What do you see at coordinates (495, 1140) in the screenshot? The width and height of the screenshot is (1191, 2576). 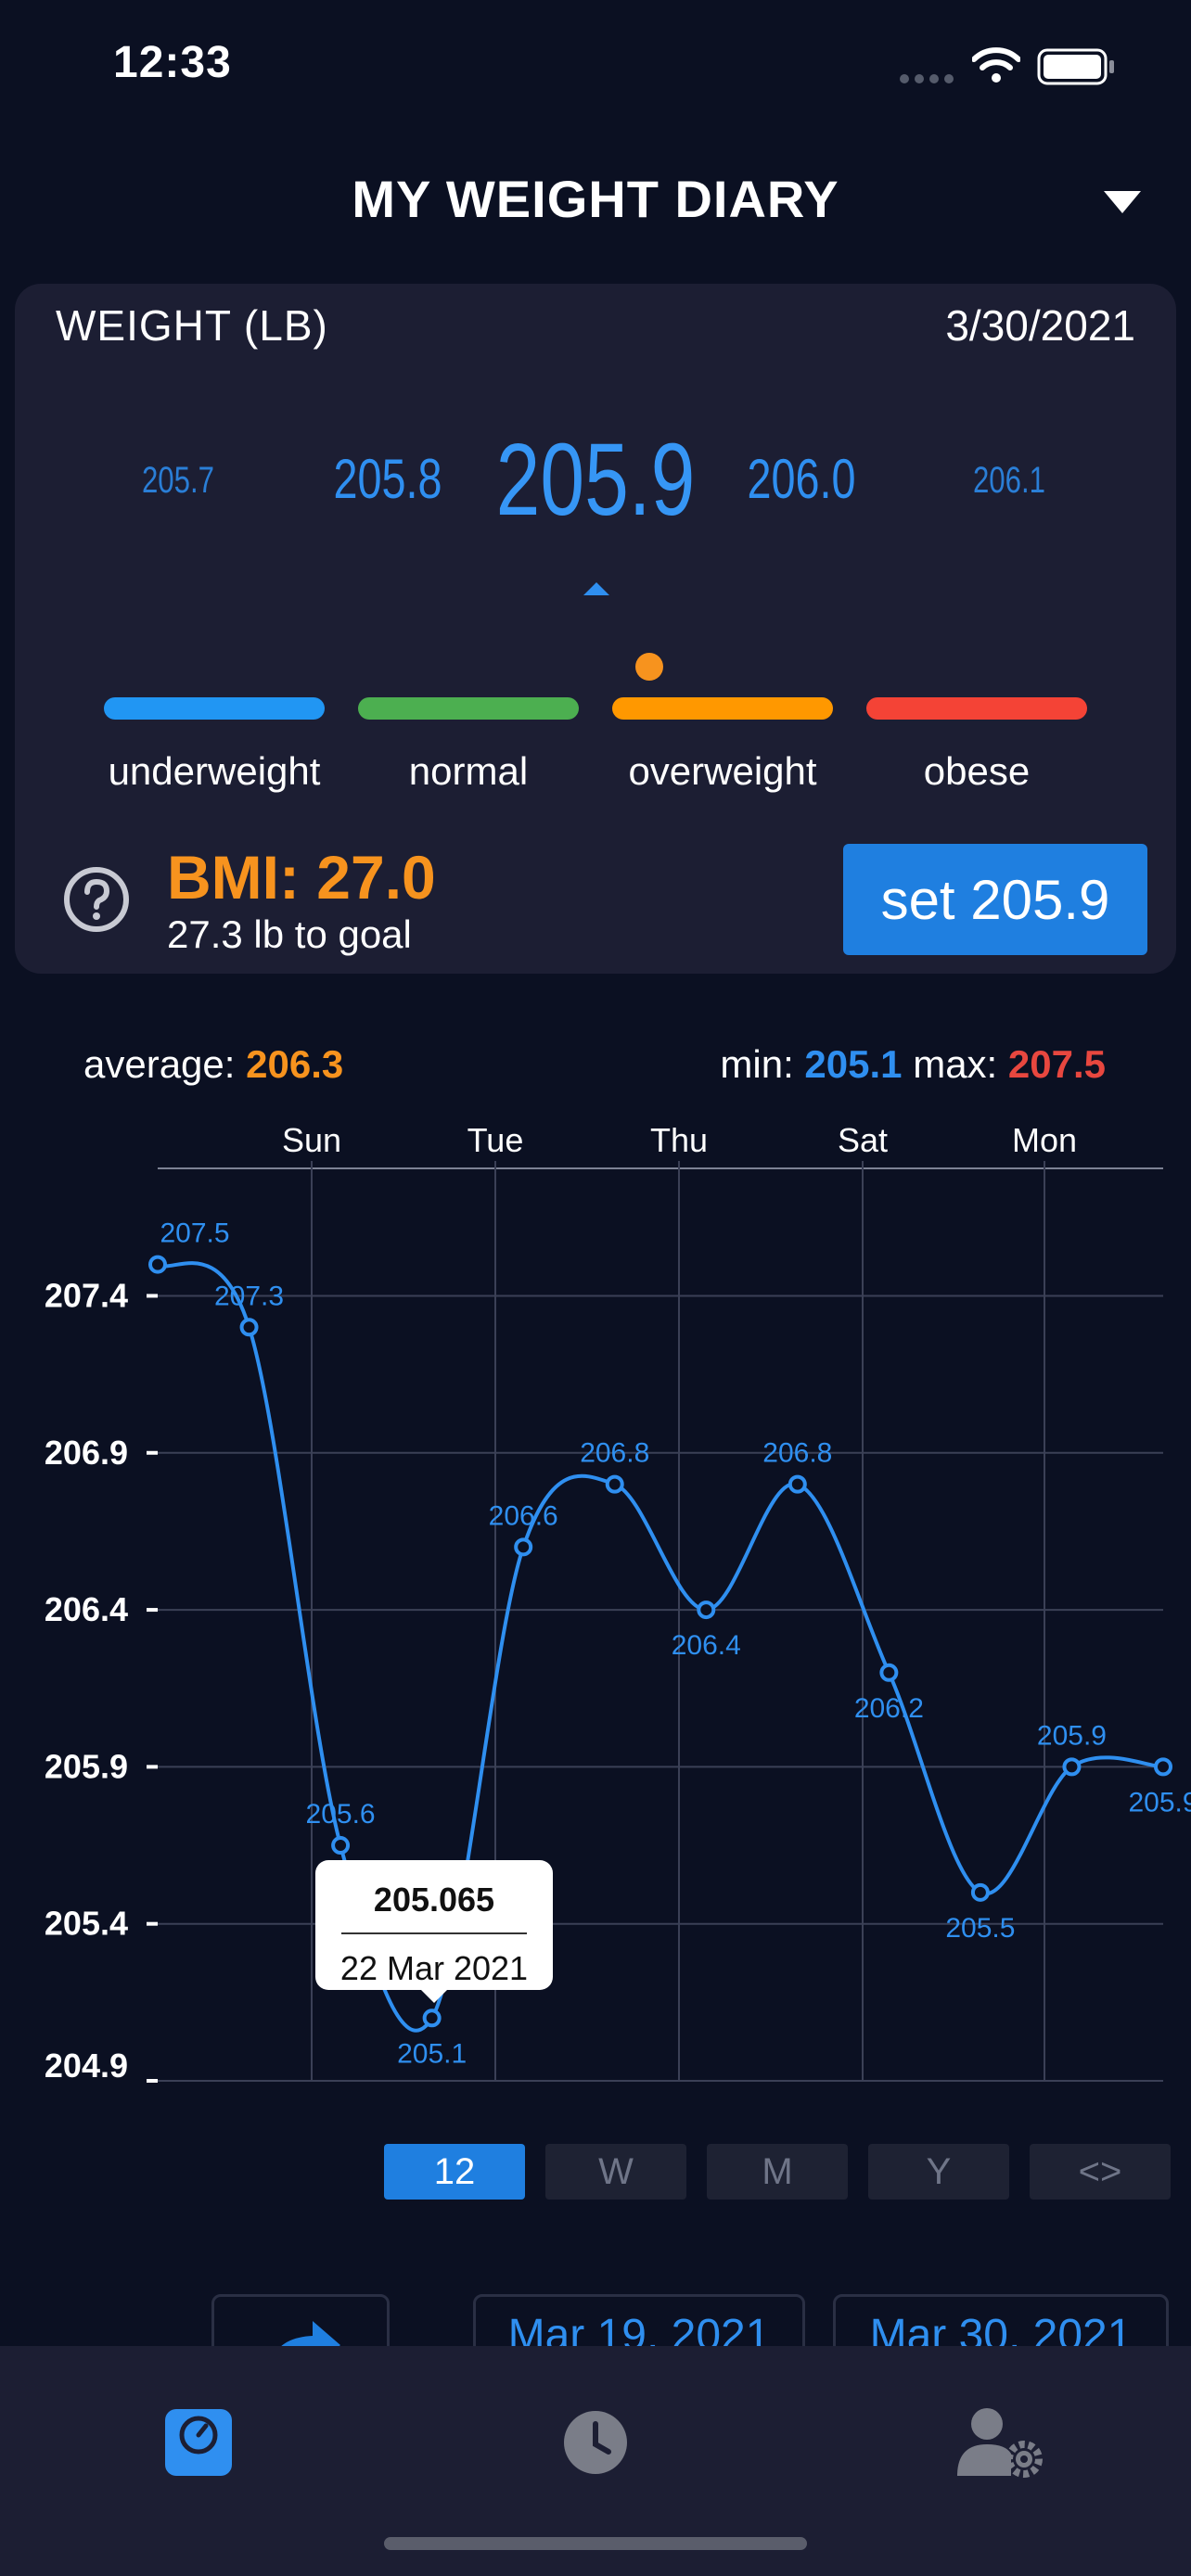 I see `chart-x-tick-label: Tue` at bounding box center [495, 1140].